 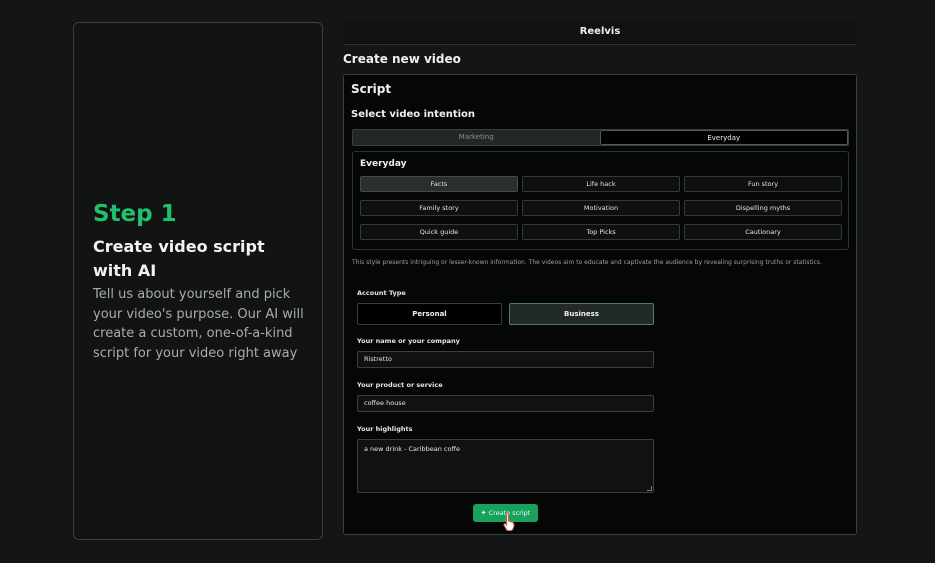 I want to click on account-personal-button: Personal, so click(x=429, y=314).